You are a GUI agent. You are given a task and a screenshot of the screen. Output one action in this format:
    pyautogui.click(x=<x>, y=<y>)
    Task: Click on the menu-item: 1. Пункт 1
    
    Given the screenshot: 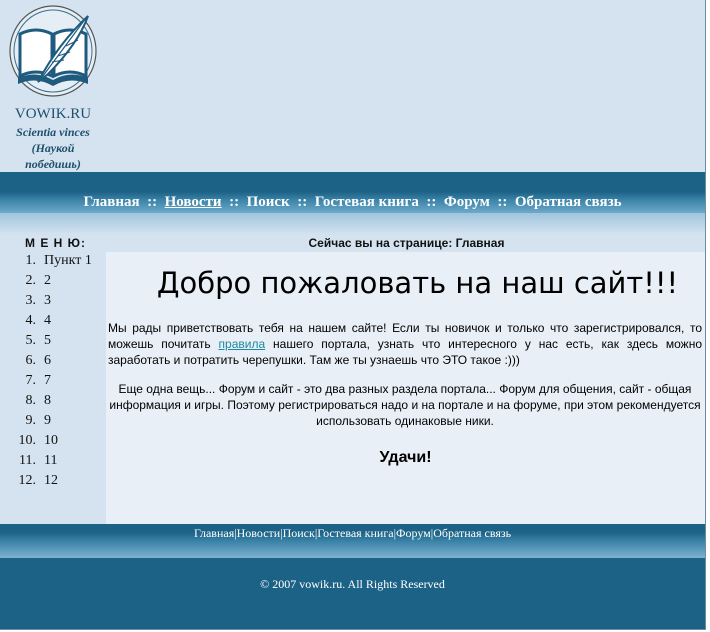 What is the action you would take?
    pyautogui.click(x=51, y=261)
    